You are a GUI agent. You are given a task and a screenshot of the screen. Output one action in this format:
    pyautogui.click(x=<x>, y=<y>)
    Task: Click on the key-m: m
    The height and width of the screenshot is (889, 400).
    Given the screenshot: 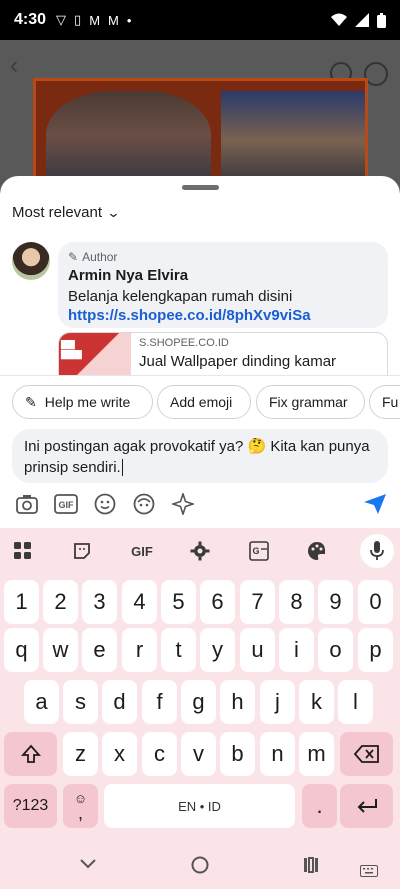 What is the action you would take?
    pyautogui.click(x=316, y=754)
    